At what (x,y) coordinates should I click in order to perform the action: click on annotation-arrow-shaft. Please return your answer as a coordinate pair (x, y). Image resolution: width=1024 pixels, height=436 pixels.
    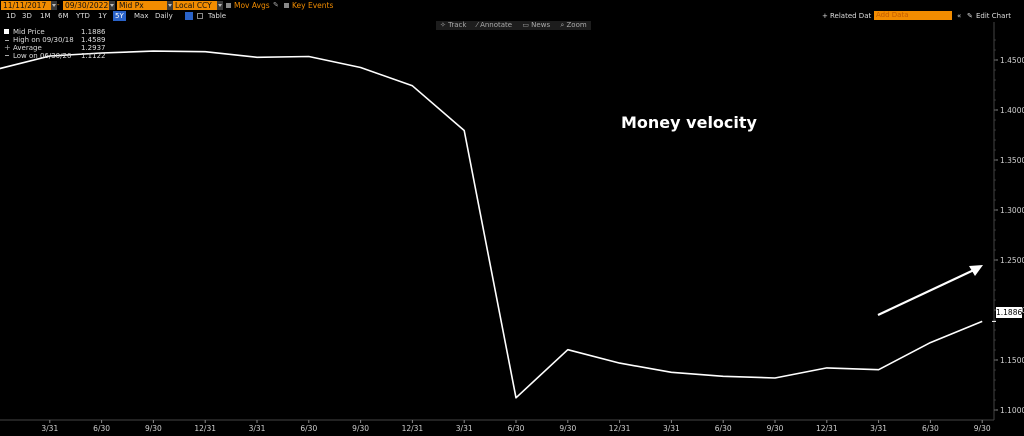
    Looking at the image, I should click on (927, 292).